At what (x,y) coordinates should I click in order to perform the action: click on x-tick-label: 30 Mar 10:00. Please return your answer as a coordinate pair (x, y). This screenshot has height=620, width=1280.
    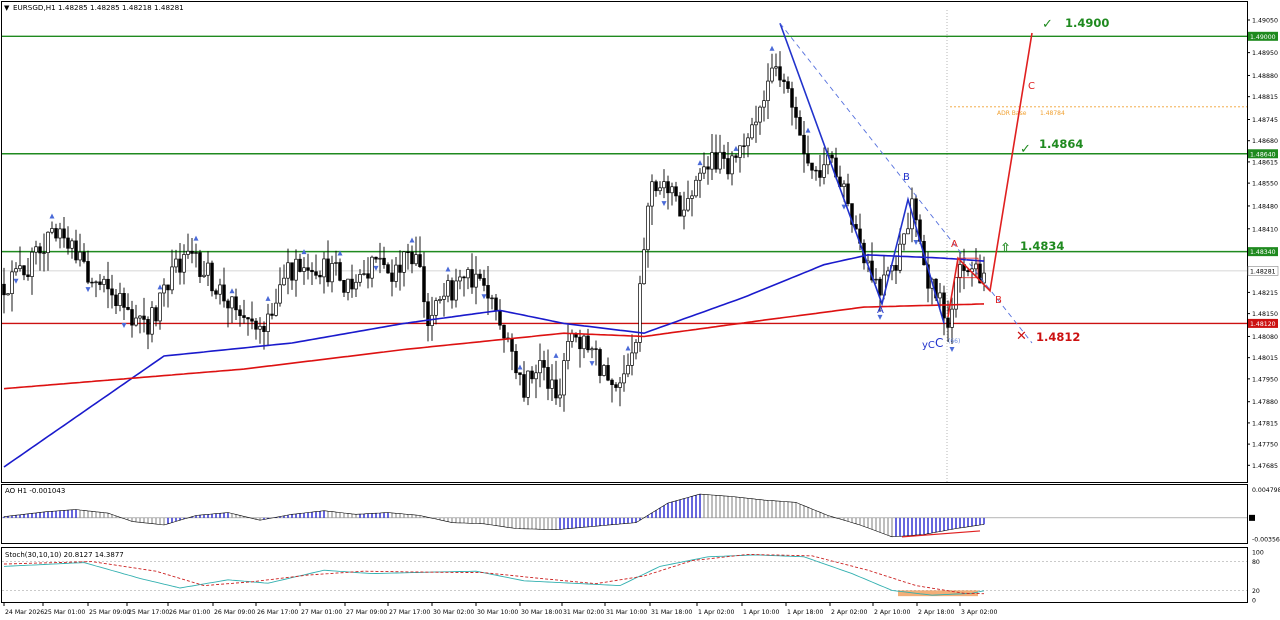
    Looking at the image, I should click on (497, 612).